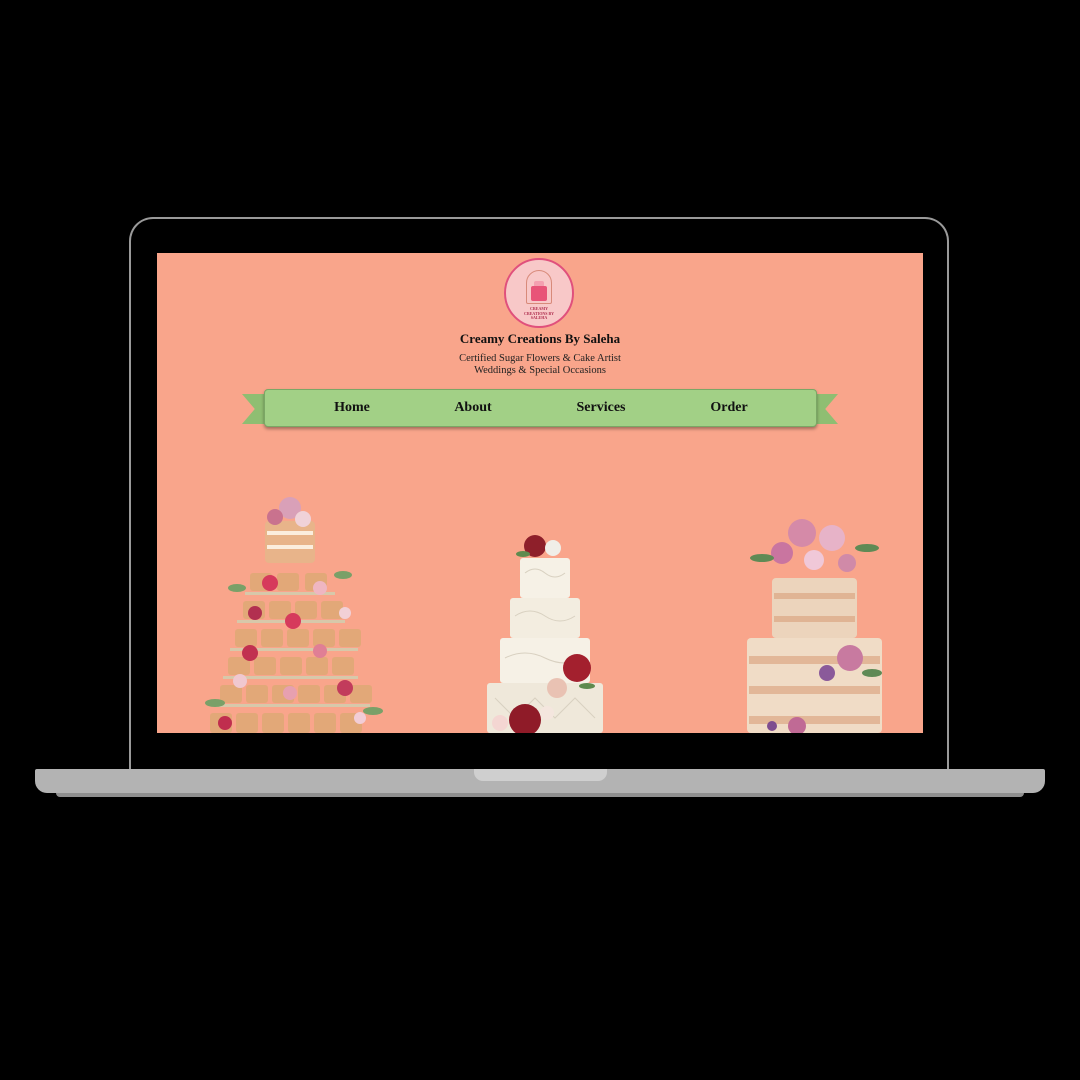  What do you see at coordinates (540, 358) in the screenshot?
I see `tagline-line1: Certified Sugar Flowers & Cake Artist` at bounding box center [540, 358].